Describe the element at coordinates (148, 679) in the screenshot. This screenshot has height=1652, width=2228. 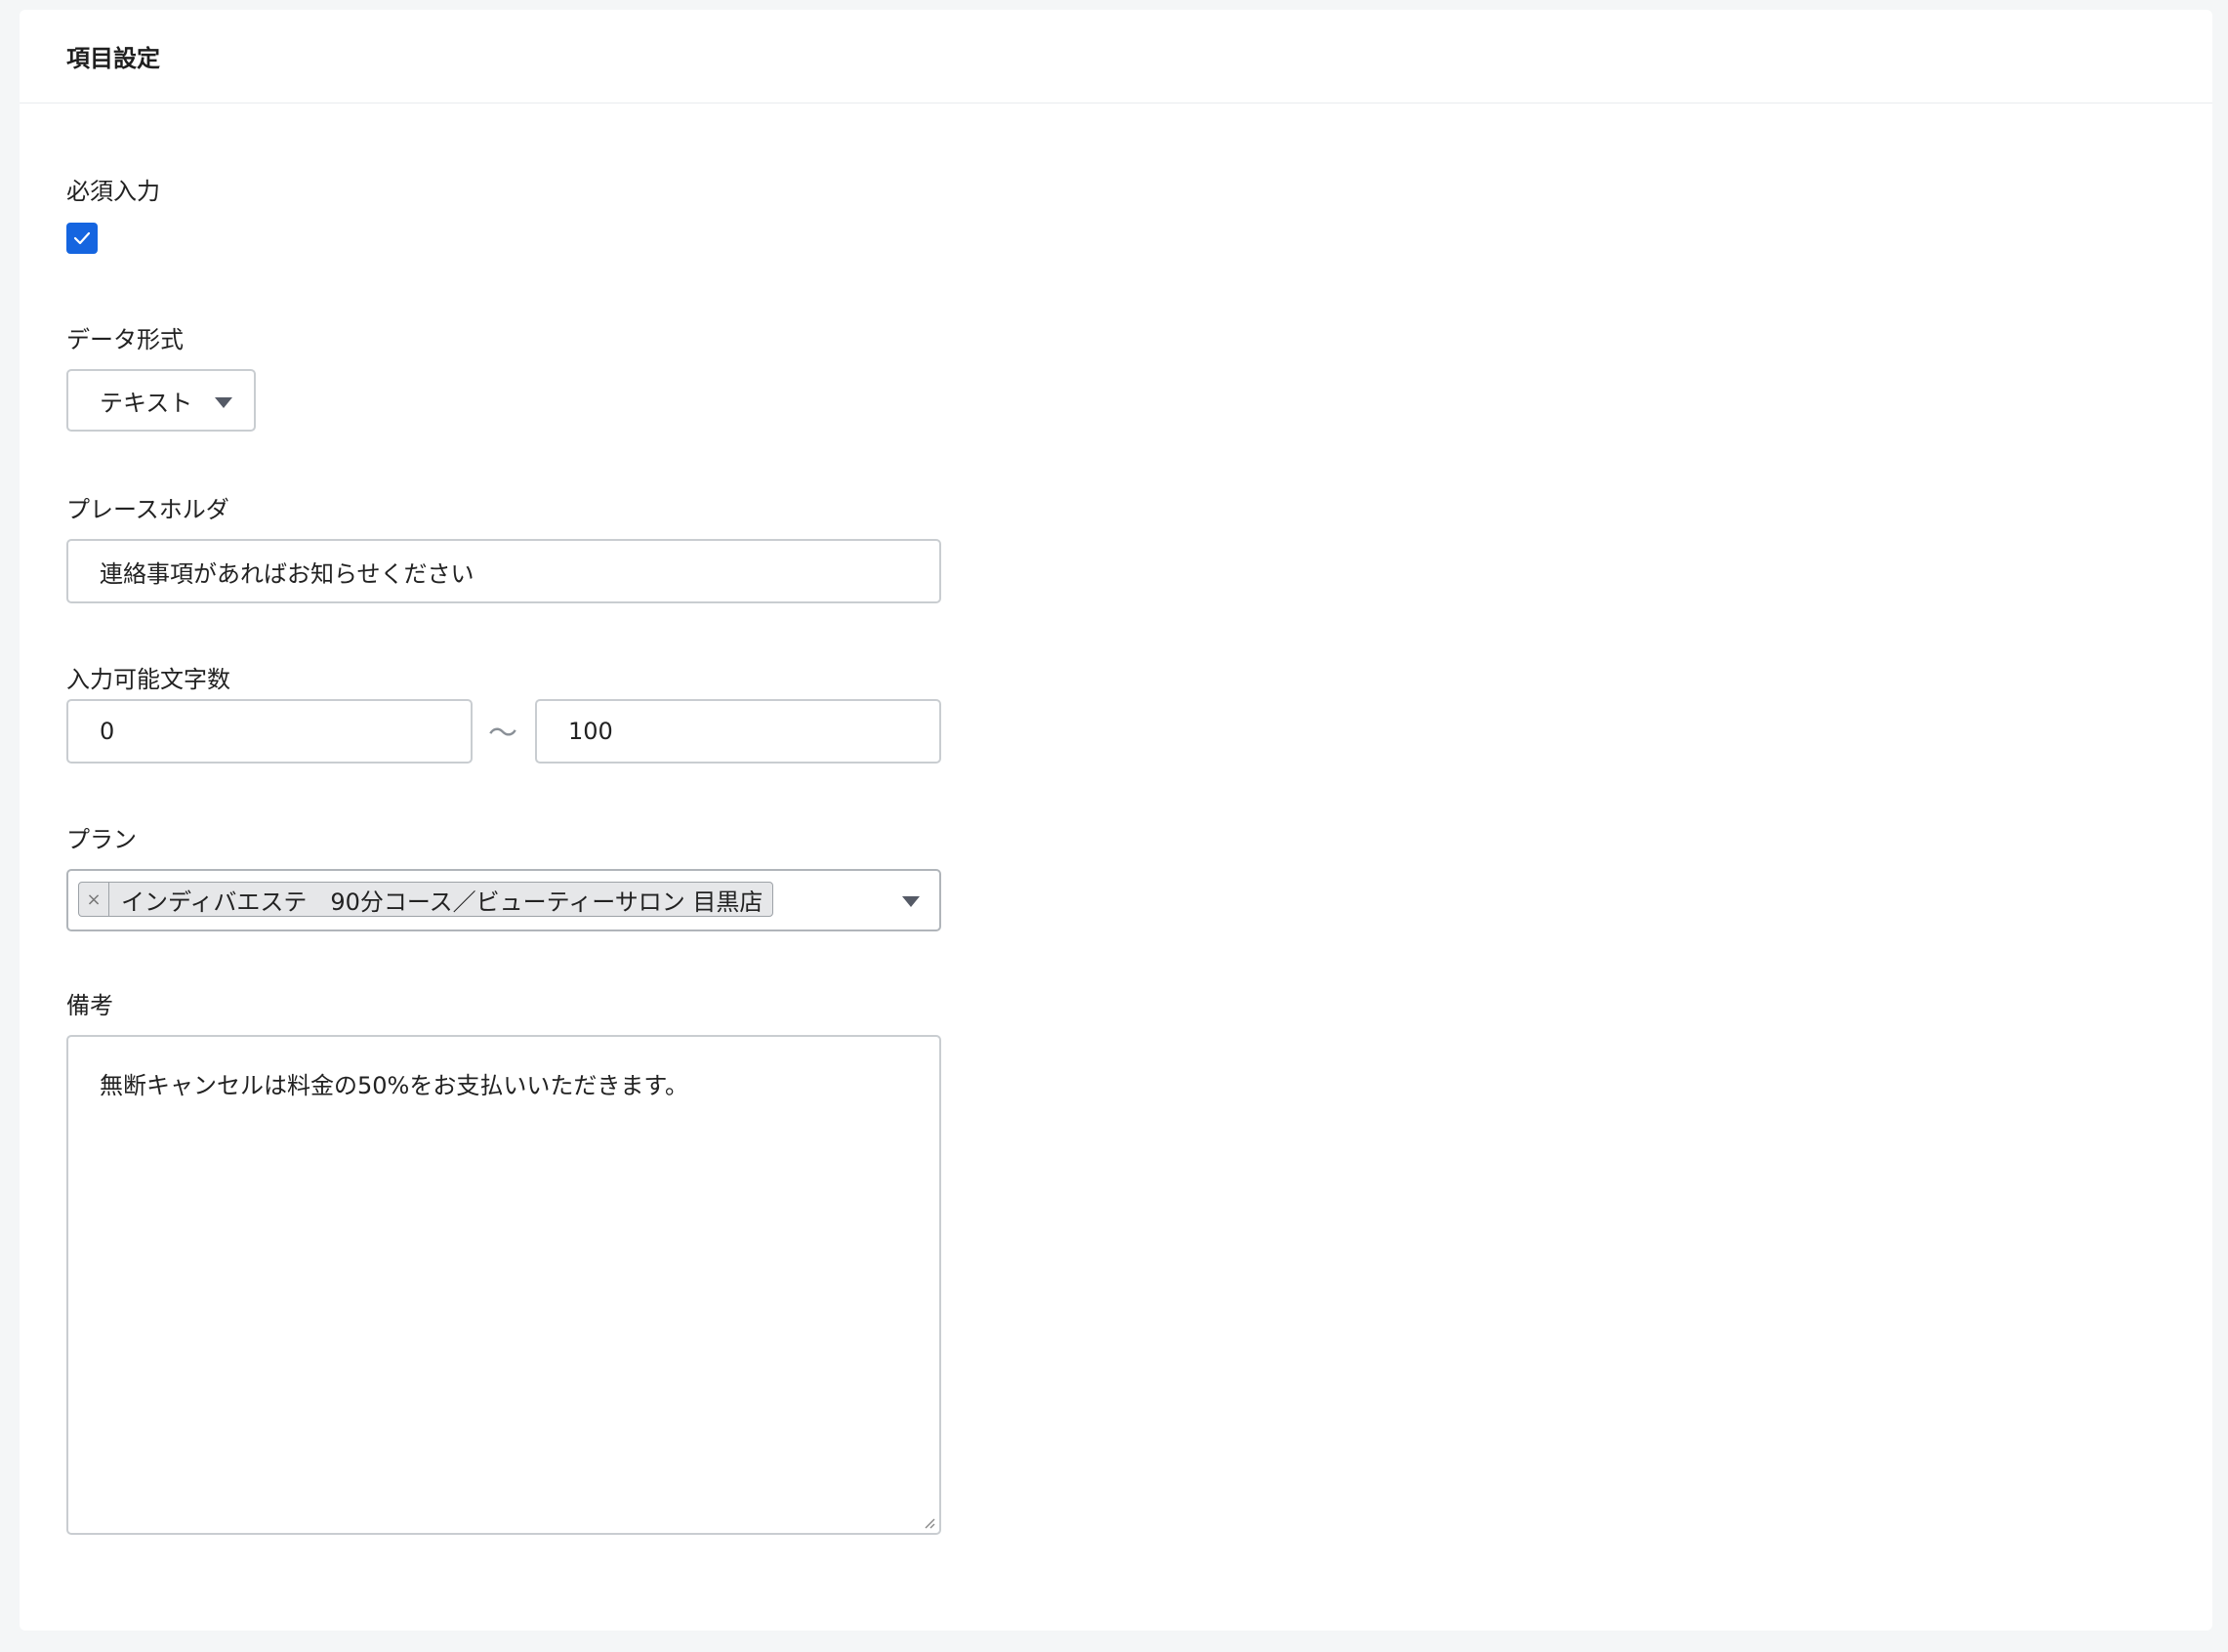
I see `char-limit-label: 入力可能文字数` at that location.